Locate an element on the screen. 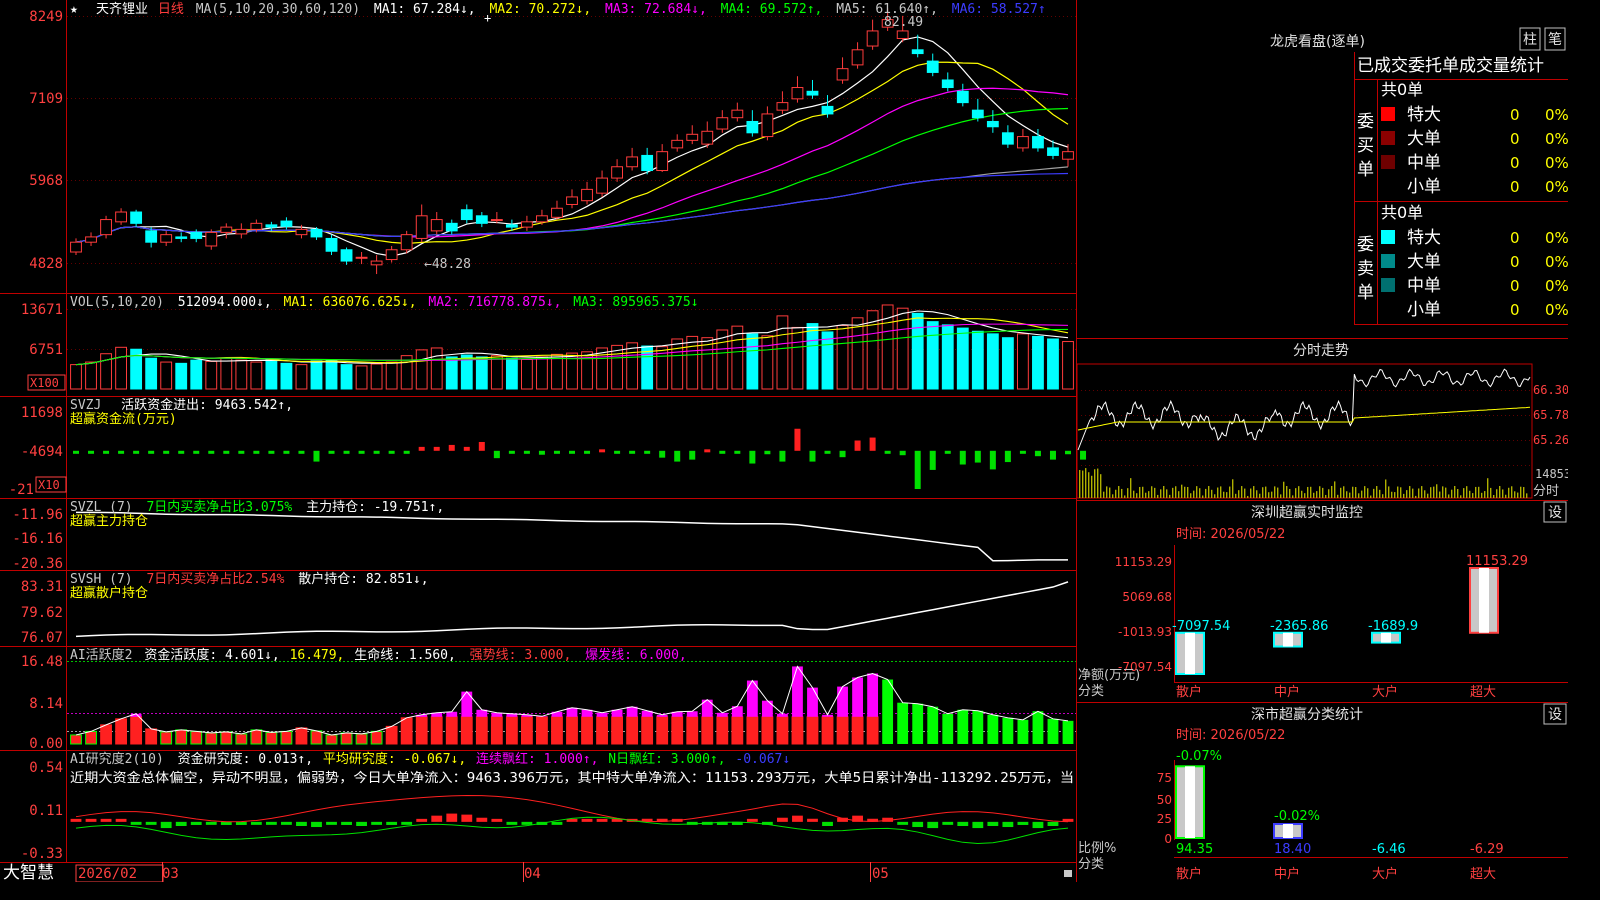 The height and width of the screenshot is (900, 1600). monitor-xlabel: 分类 is located at coordinates (1091, 691).